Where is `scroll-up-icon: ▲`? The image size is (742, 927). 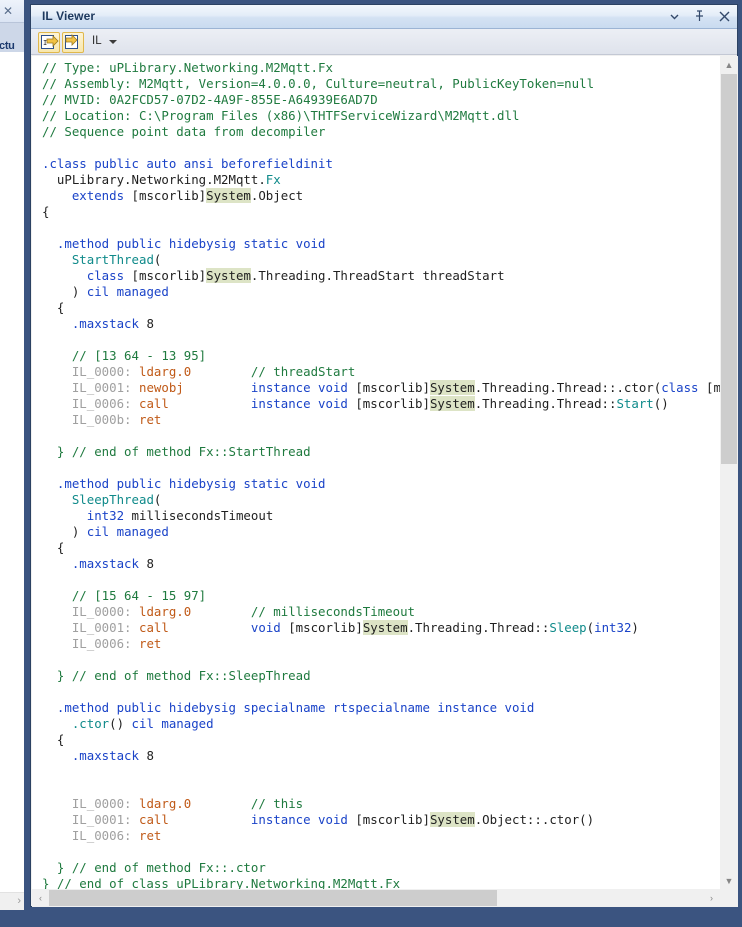
scroll-up-icon: ▲ is located at coordinates (729, 64).